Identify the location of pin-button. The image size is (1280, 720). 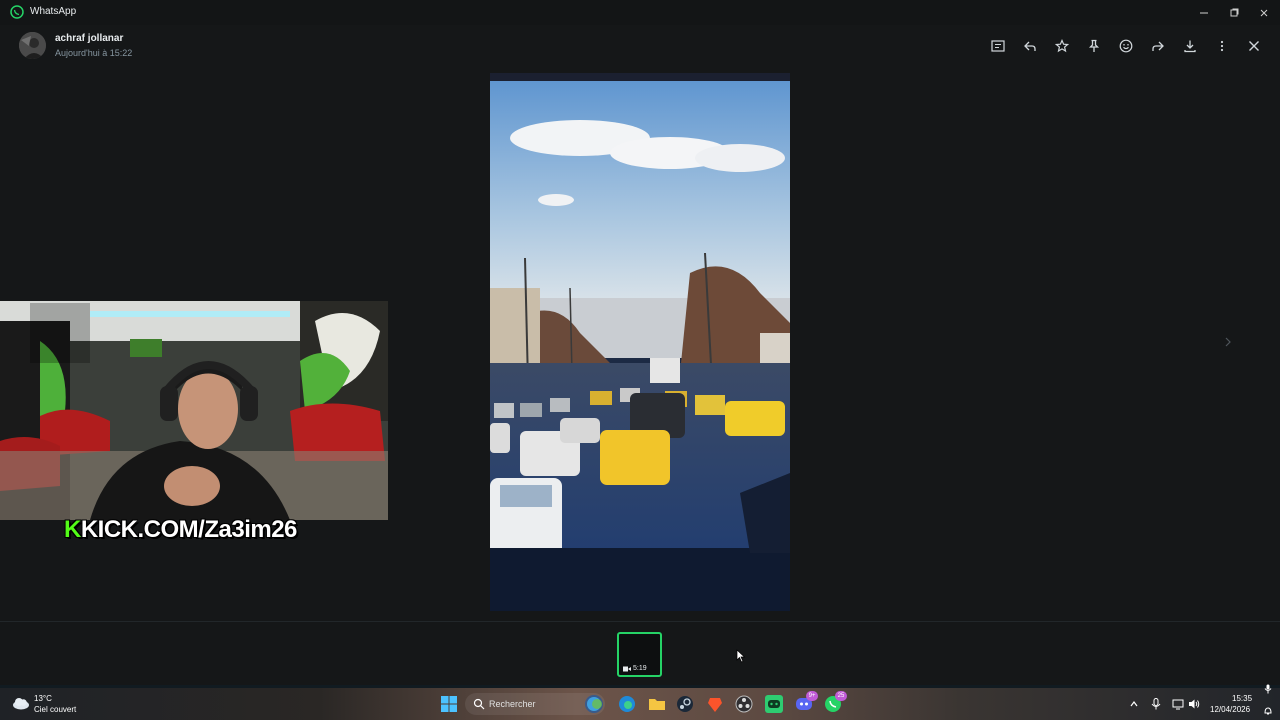
(1094, 46).